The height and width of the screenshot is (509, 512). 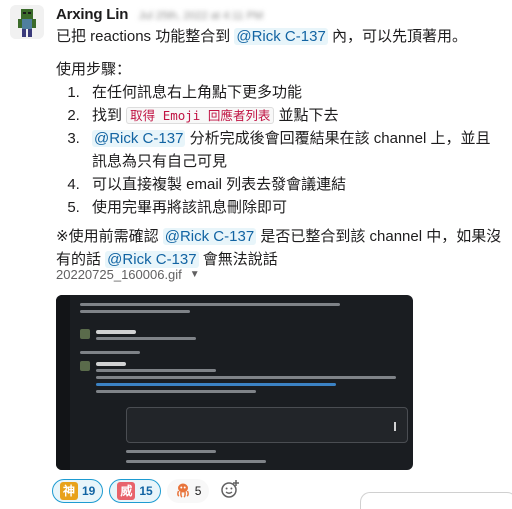 I want to click on reaction-count: 19, so click(x=89, y=491).